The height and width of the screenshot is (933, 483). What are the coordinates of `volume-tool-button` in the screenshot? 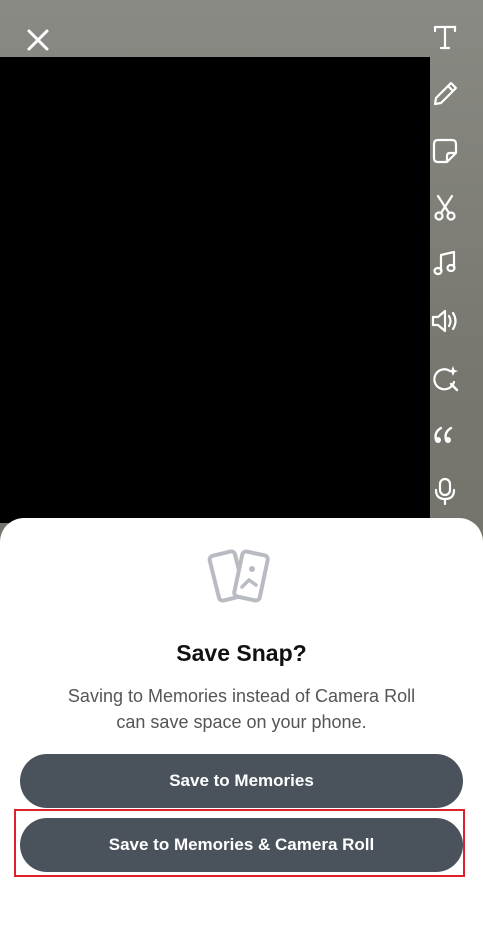 It's located at (445, 321).